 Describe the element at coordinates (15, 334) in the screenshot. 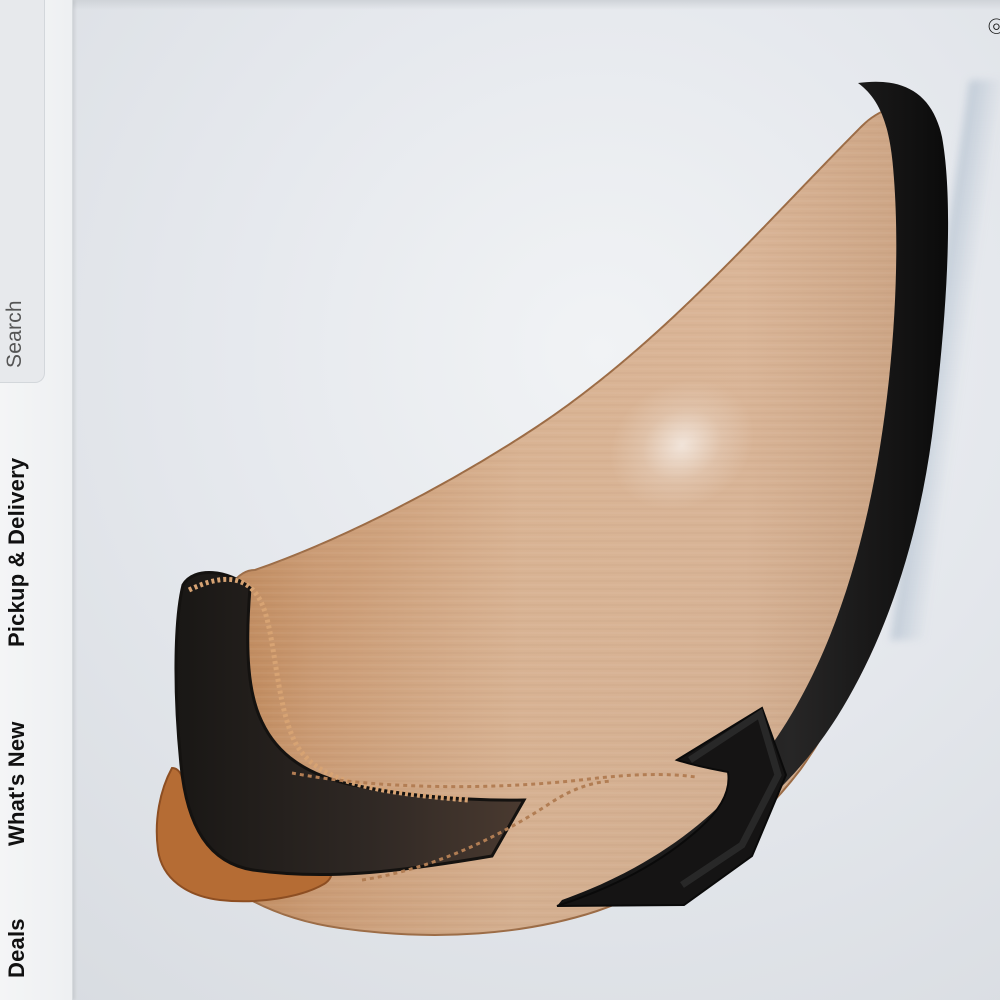

I see `search-placeholder: Search` at that location.